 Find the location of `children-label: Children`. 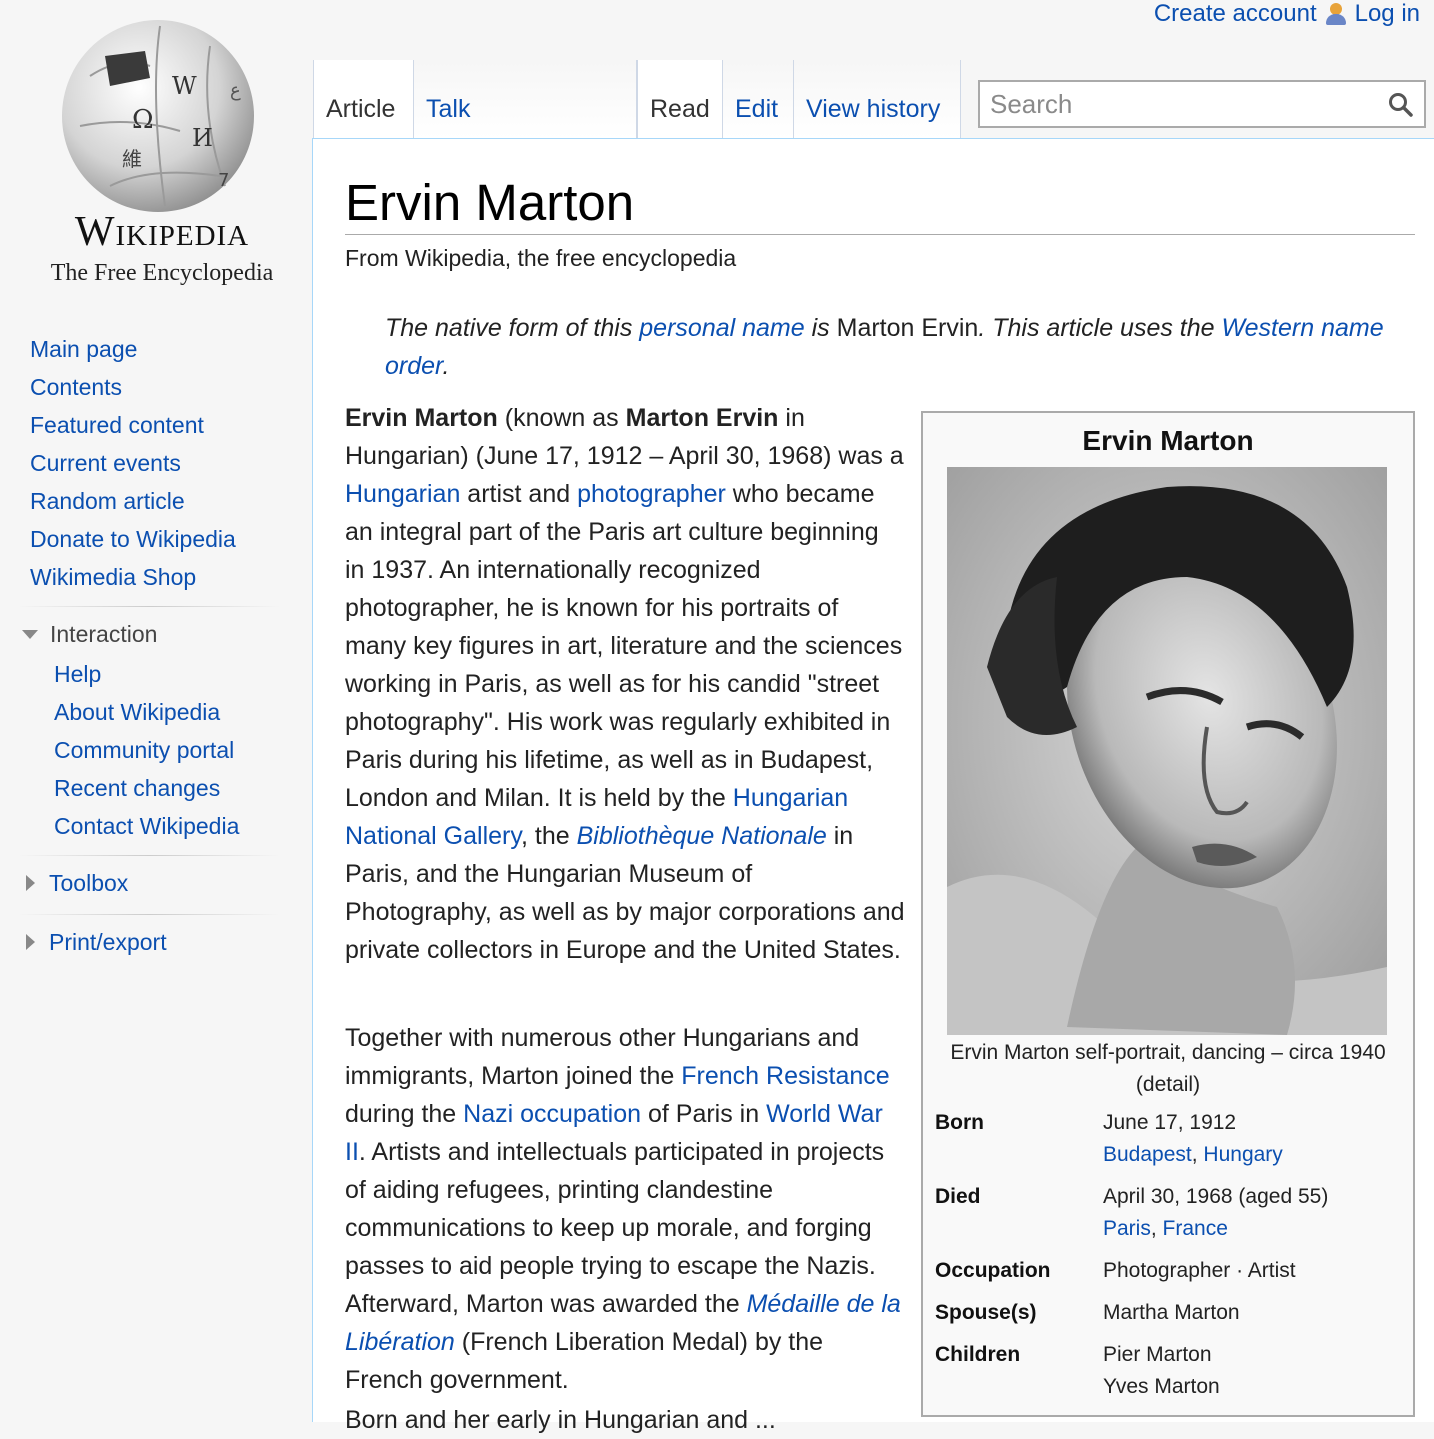

children-label: Children is located at coordinates (978, 1354).